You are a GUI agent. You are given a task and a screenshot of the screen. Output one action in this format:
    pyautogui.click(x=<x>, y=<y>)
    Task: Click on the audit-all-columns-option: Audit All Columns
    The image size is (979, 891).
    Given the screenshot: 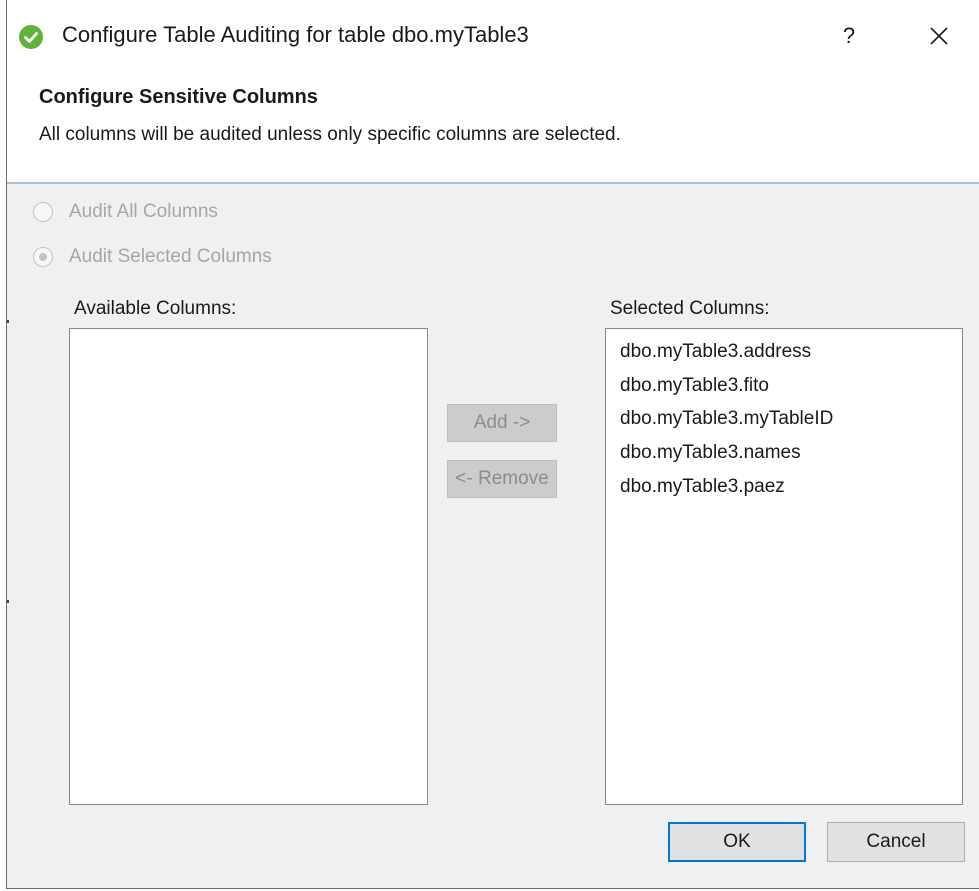 What is the action you would take?
    pyautogui.click(x=125, y=212)
    